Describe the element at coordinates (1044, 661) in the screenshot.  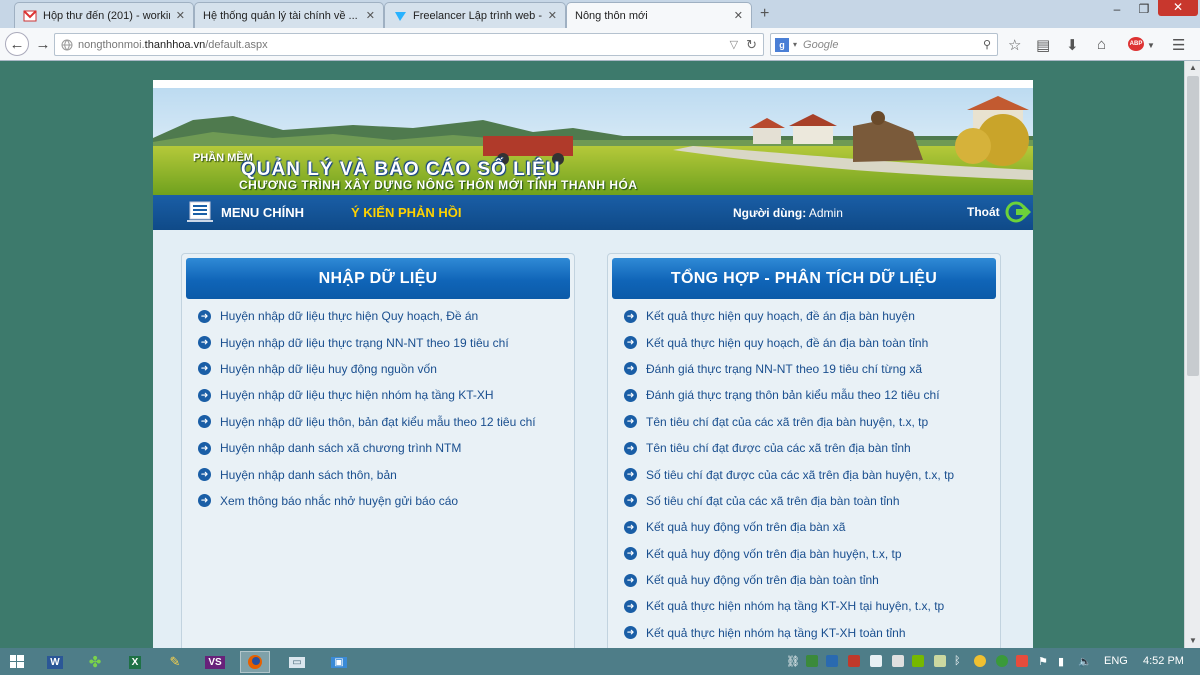
I see `flag-icon: ⚑` at that location.